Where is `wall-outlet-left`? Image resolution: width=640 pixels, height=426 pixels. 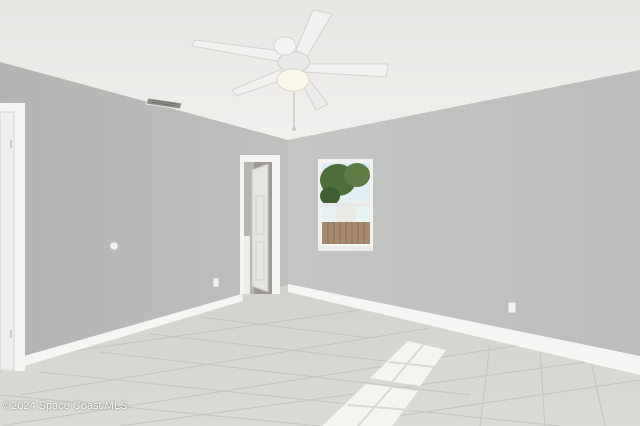 wall-outlet-left is located at coordinates (216, 282).